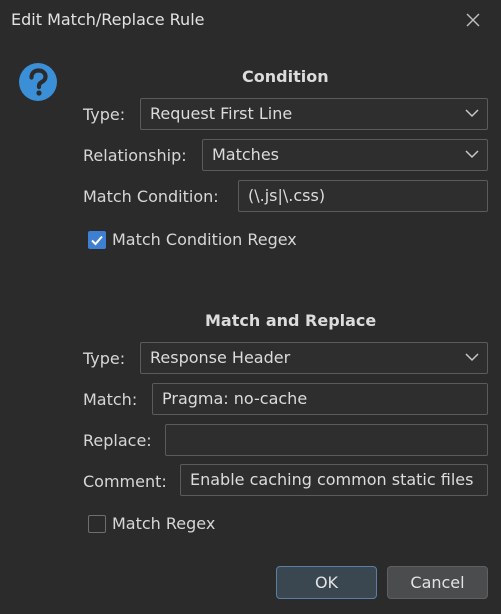 The image size is (501, 614). I want to click on comment-label: Comment:, so click(125, 481).